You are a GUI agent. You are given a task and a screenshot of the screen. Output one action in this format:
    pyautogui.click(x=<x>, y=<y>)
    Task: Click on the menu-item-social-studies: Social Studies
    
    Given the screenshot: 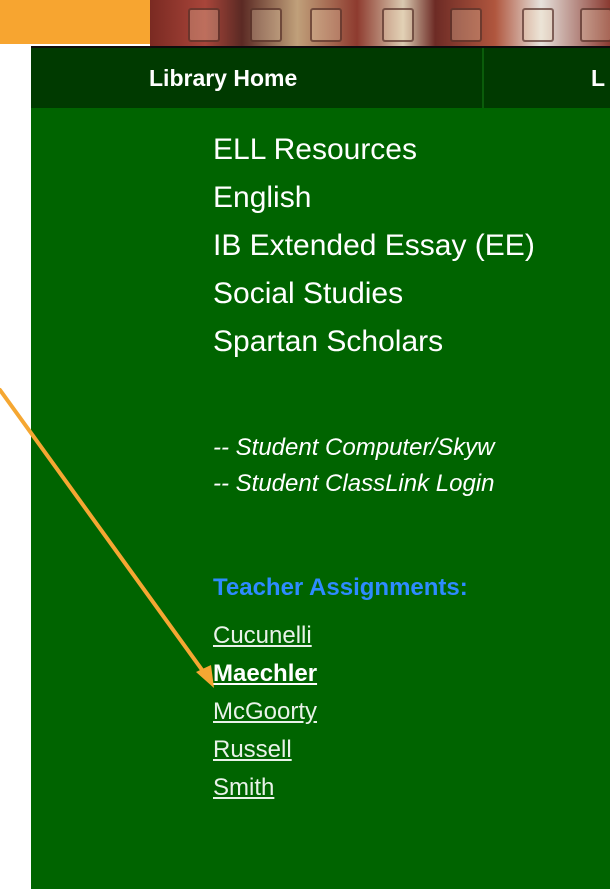 What is the action you would take?
    pyautogui.click(x=374, y=294)
    